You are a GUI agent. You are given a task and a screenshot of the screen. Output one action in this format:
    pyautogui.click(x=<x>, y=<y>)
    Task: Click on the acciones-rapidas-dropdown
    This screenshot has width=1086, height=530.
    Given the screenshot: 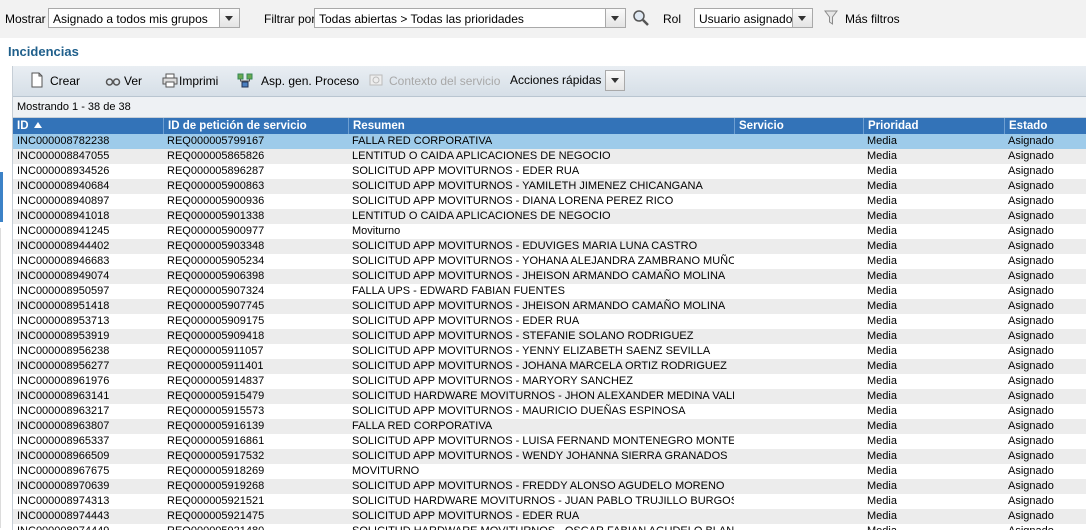 What is the action you would take?
    pyautogui.click(x=615, y=80)
    